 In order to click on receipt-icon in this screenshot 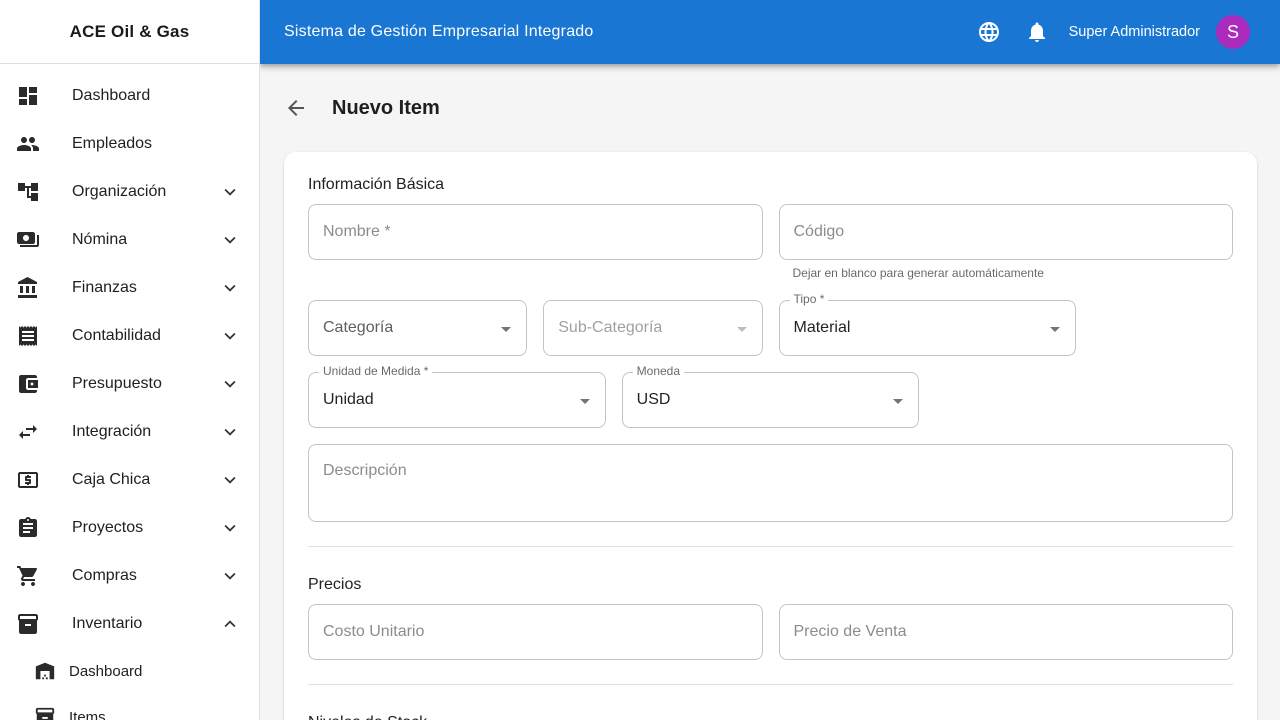, I will do `click(28, 336)`.